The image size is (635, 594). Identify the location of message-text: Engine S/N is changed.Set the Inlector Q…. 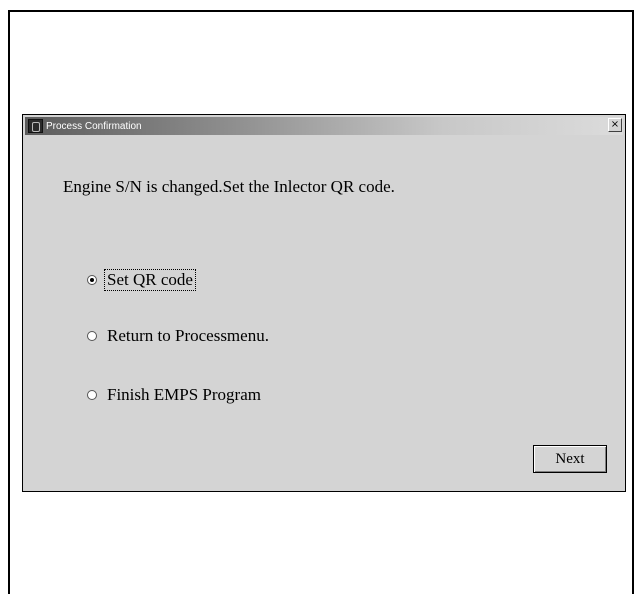
(229, 186).